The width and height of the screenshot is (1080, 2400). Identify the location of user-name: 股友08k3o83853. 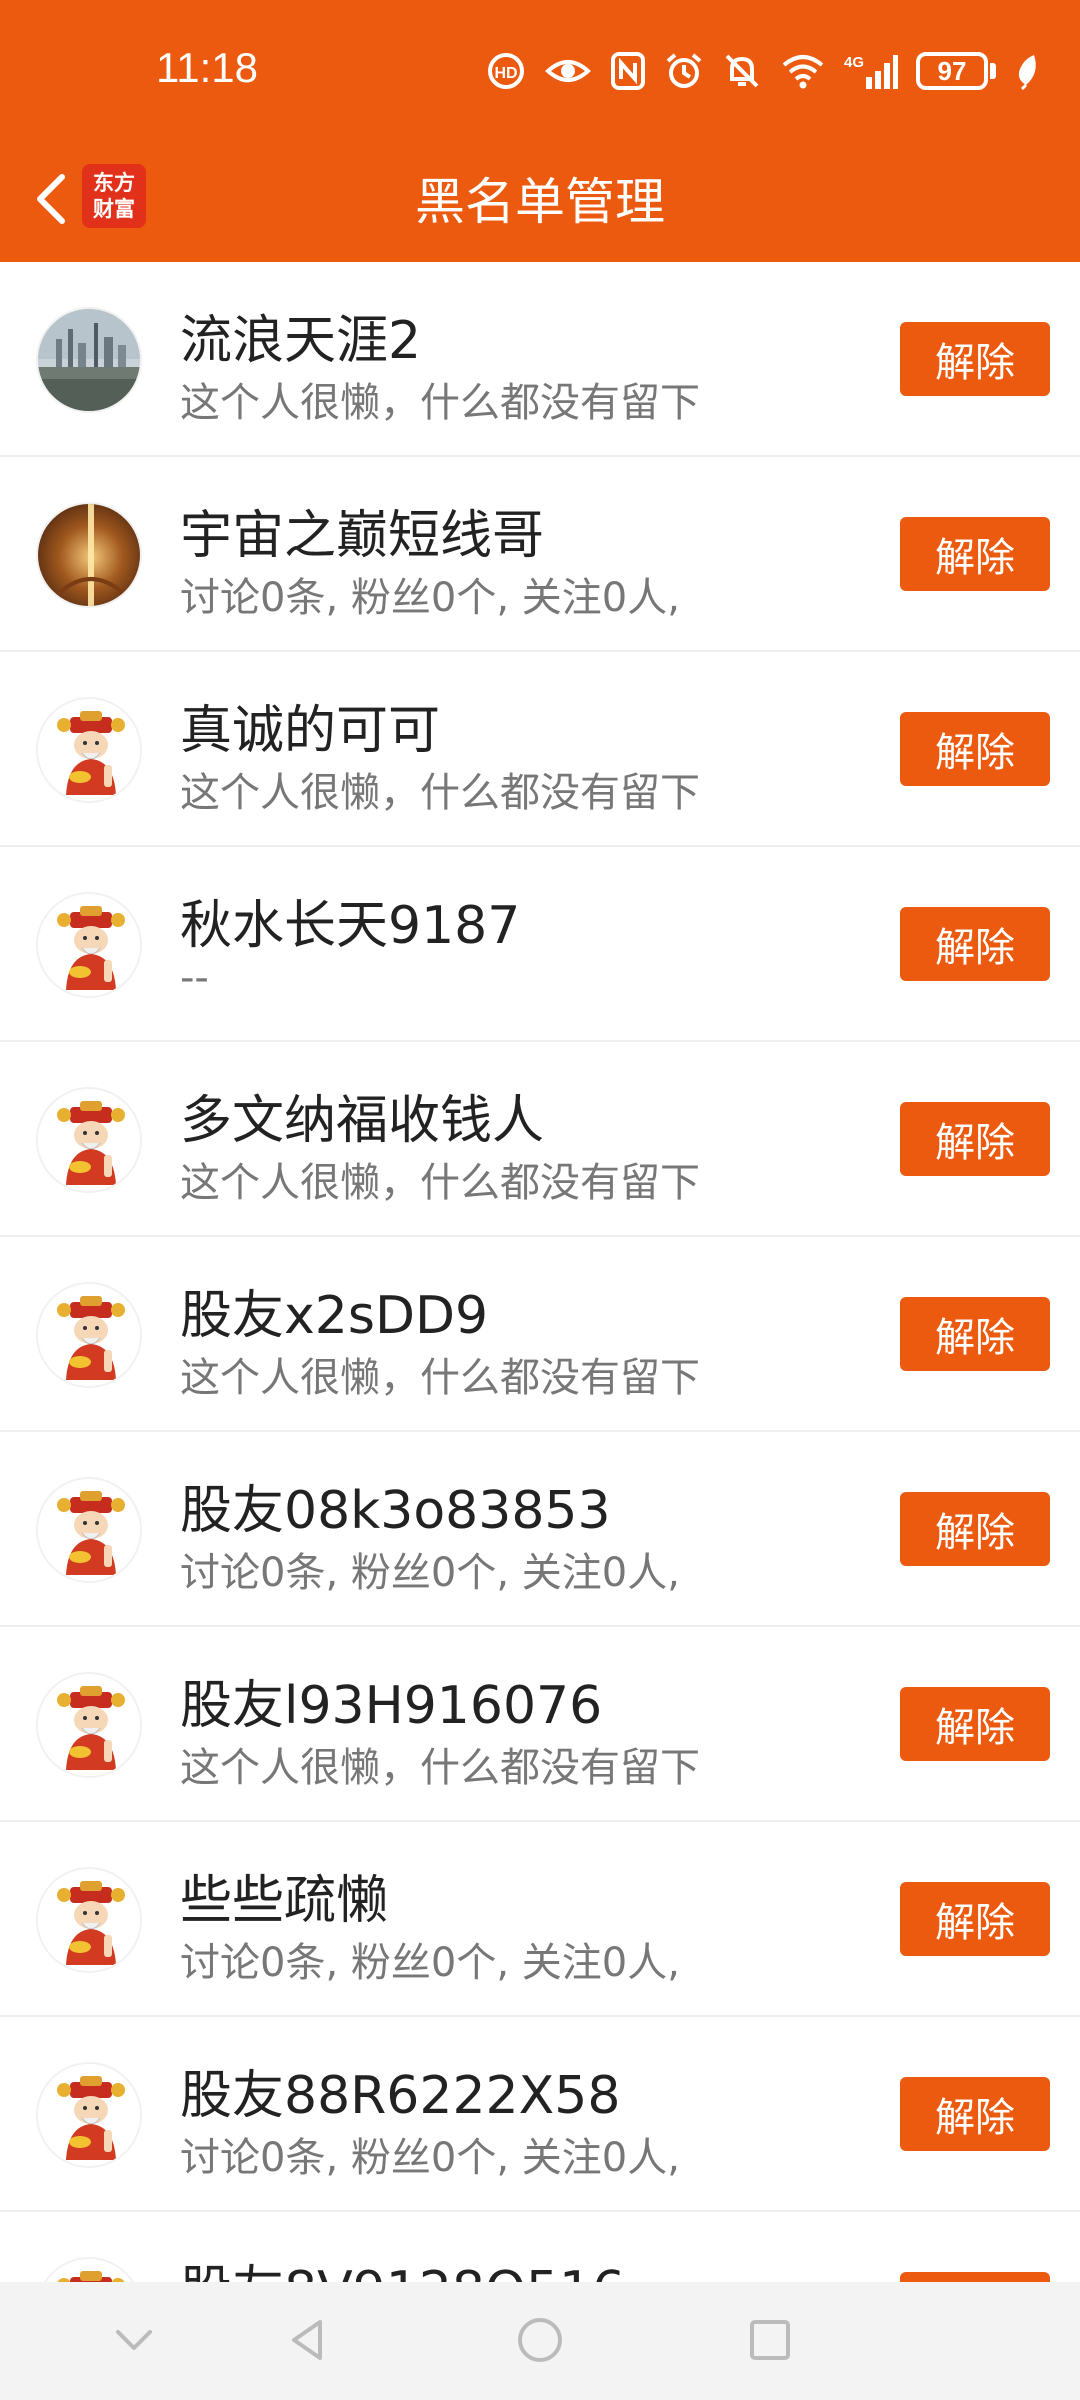
(395, 1511).